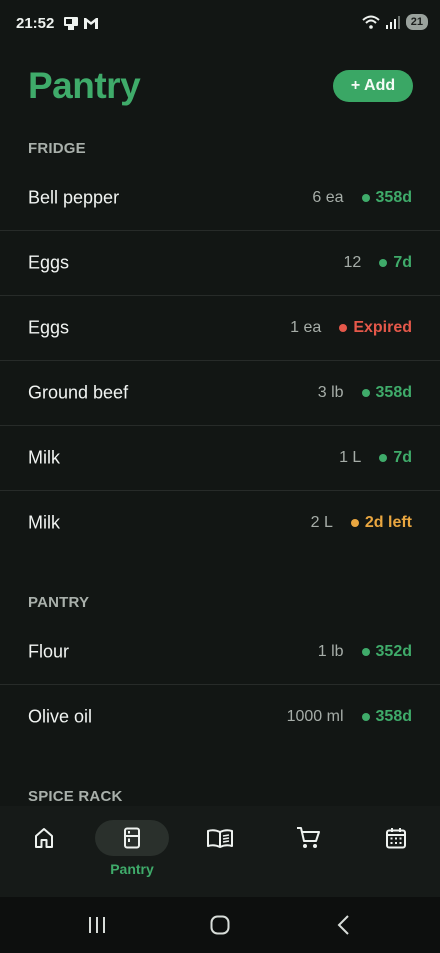 The height and width of the screenshot is (953, 440). I want to click on section-header: PANTRY, so click(220, 587).